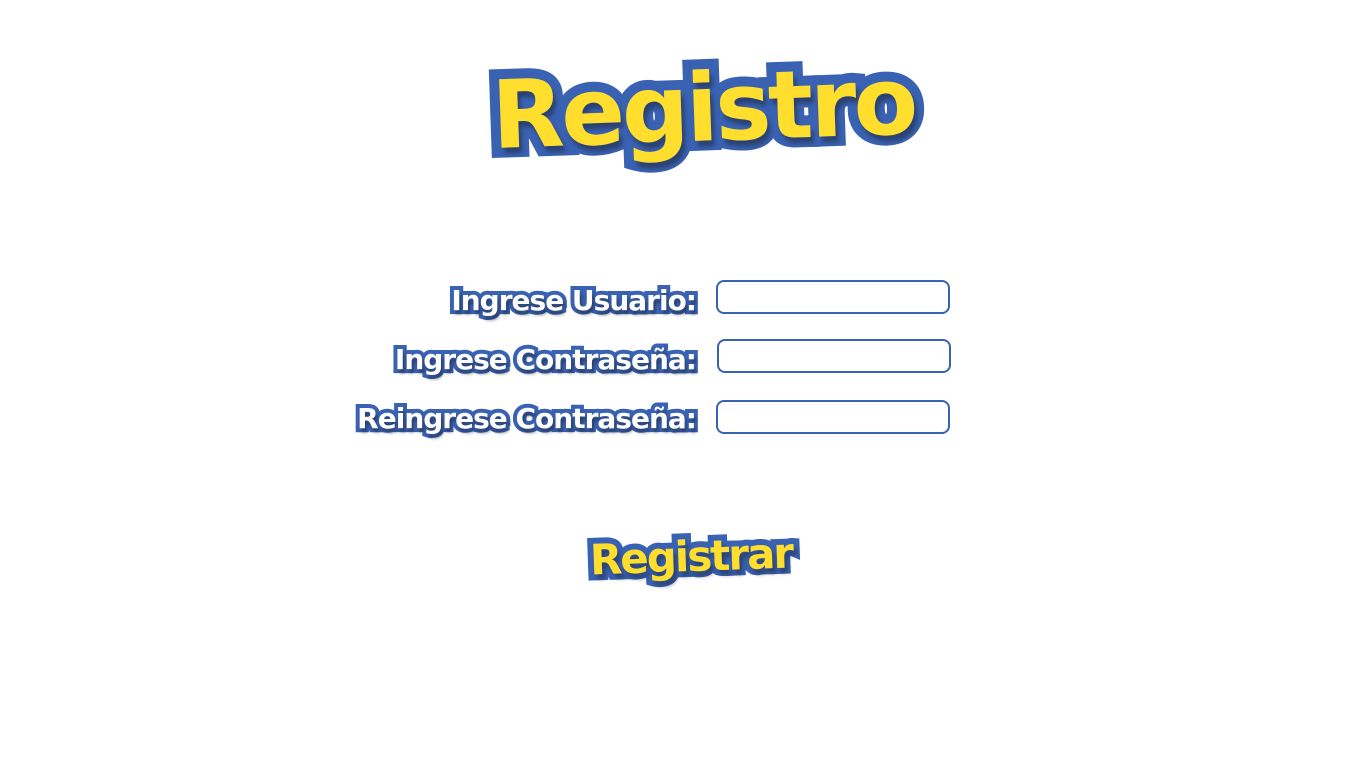 This screenshot has width=1366, height=768. I want to click on password-row: Ingrese Contraseña:, so click(650, 362).